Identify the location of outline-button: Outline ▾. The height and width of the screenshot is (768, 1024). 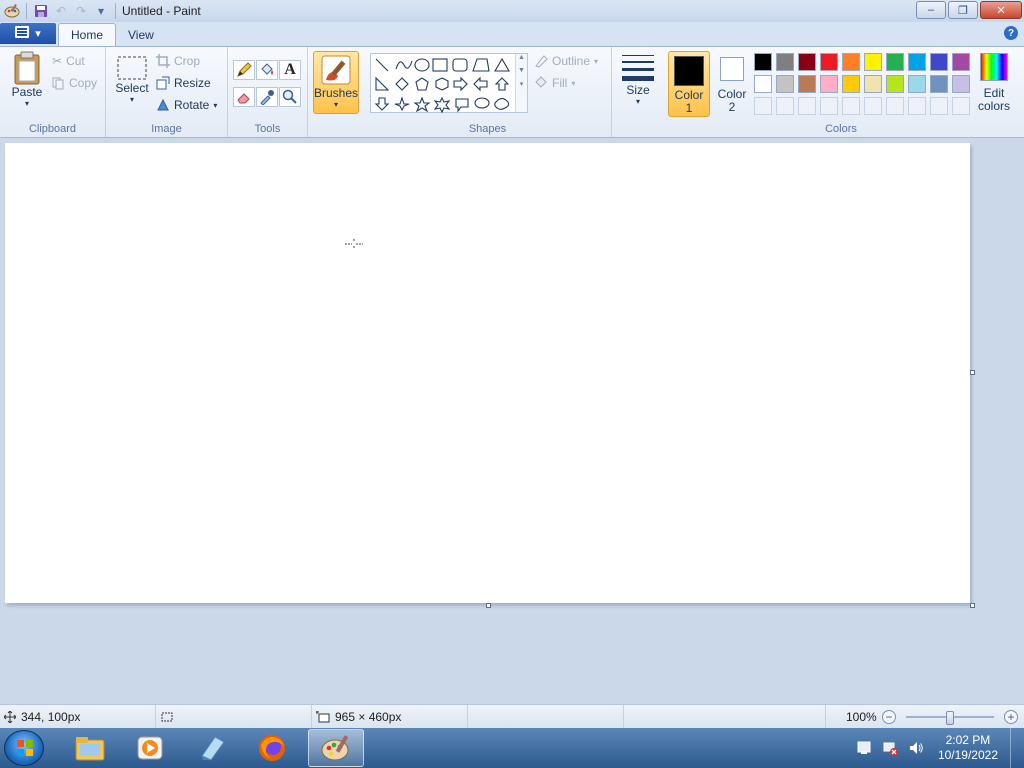
(566, 61).